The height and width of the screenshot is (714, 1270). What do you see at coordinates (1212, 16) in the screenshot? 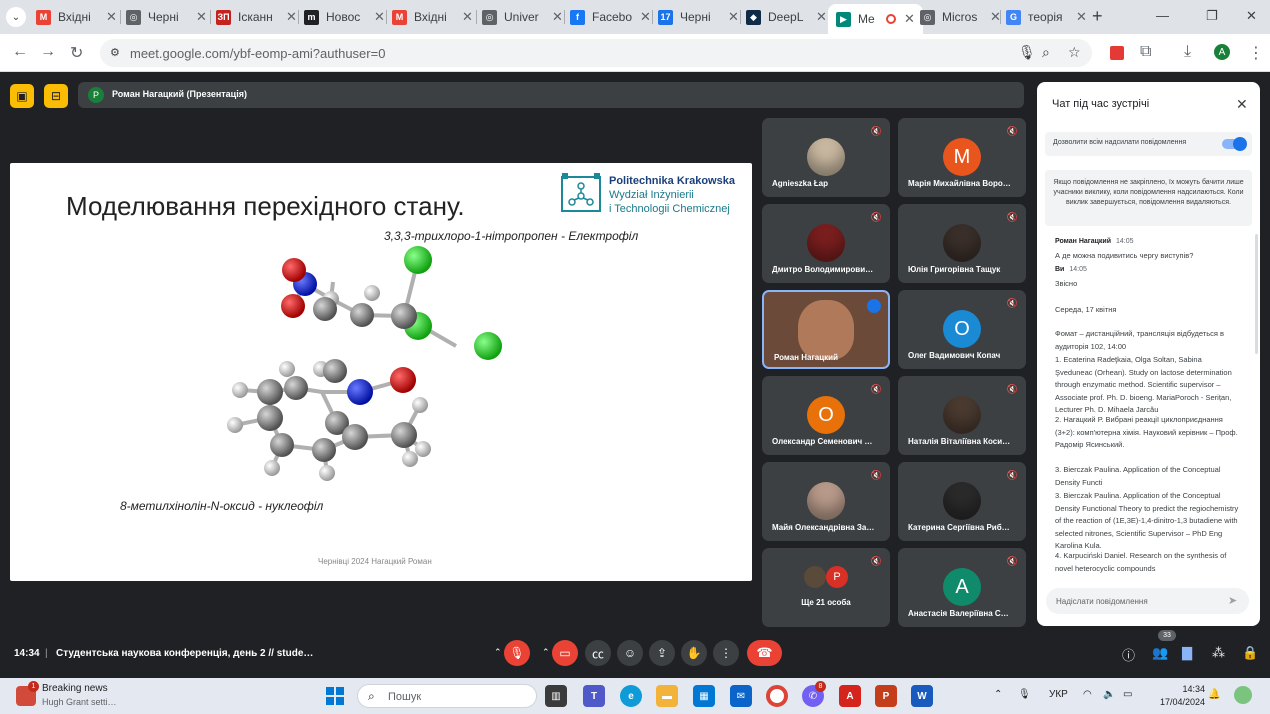
I see `restore-icon: ❐` at bounding box center [1212, 16].